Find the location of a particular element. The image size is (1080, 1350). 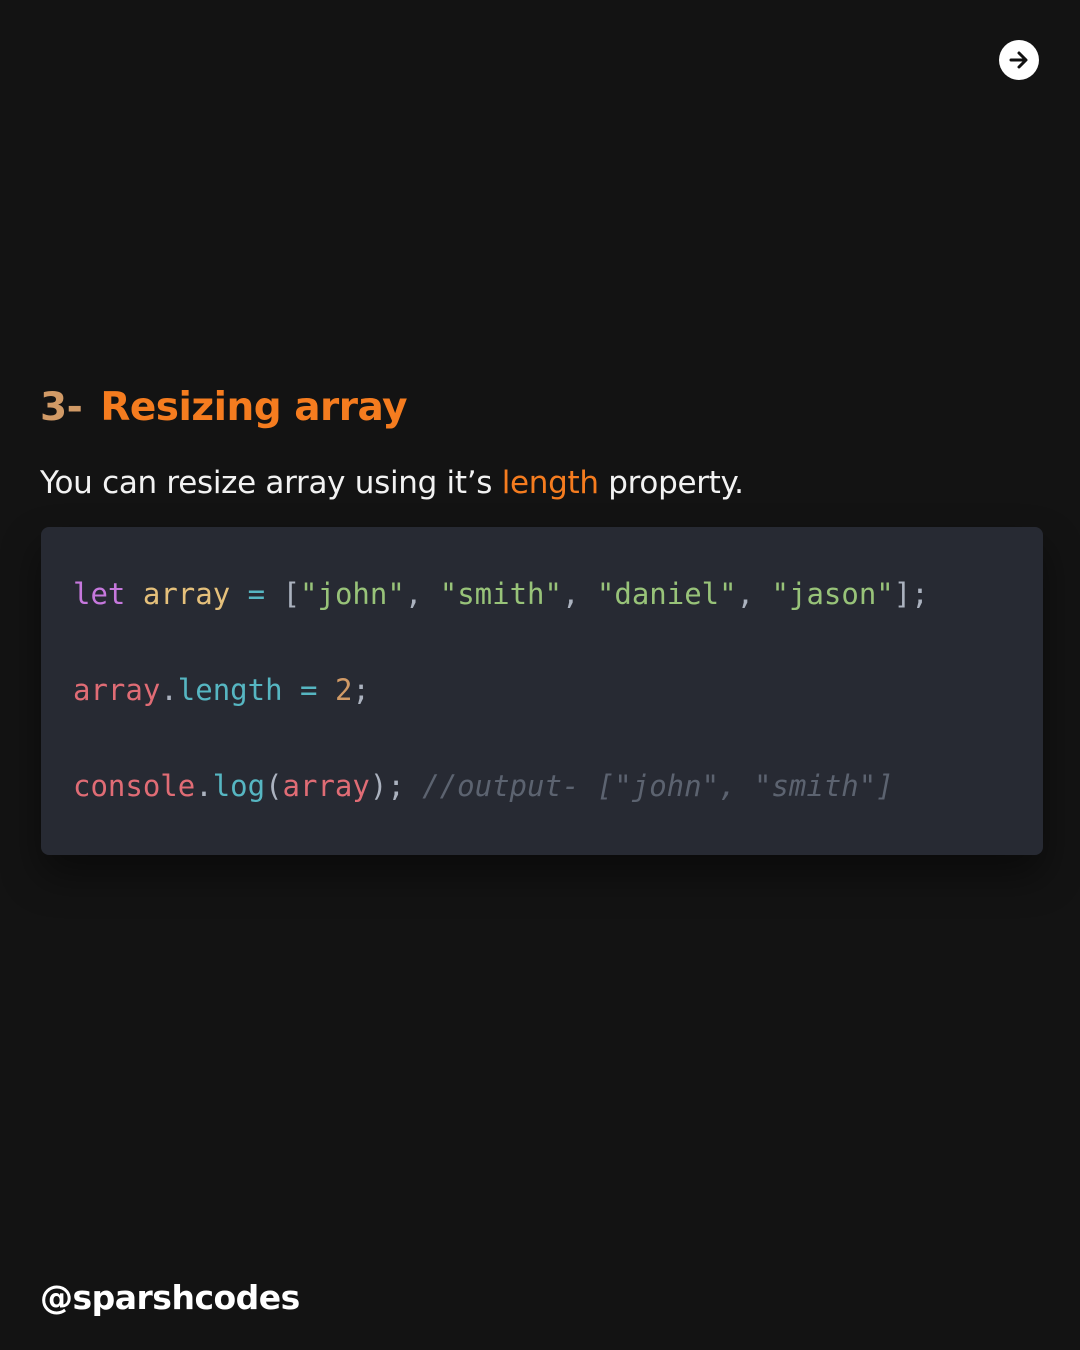

section-number: 3- is located at coordinates (61, 407).